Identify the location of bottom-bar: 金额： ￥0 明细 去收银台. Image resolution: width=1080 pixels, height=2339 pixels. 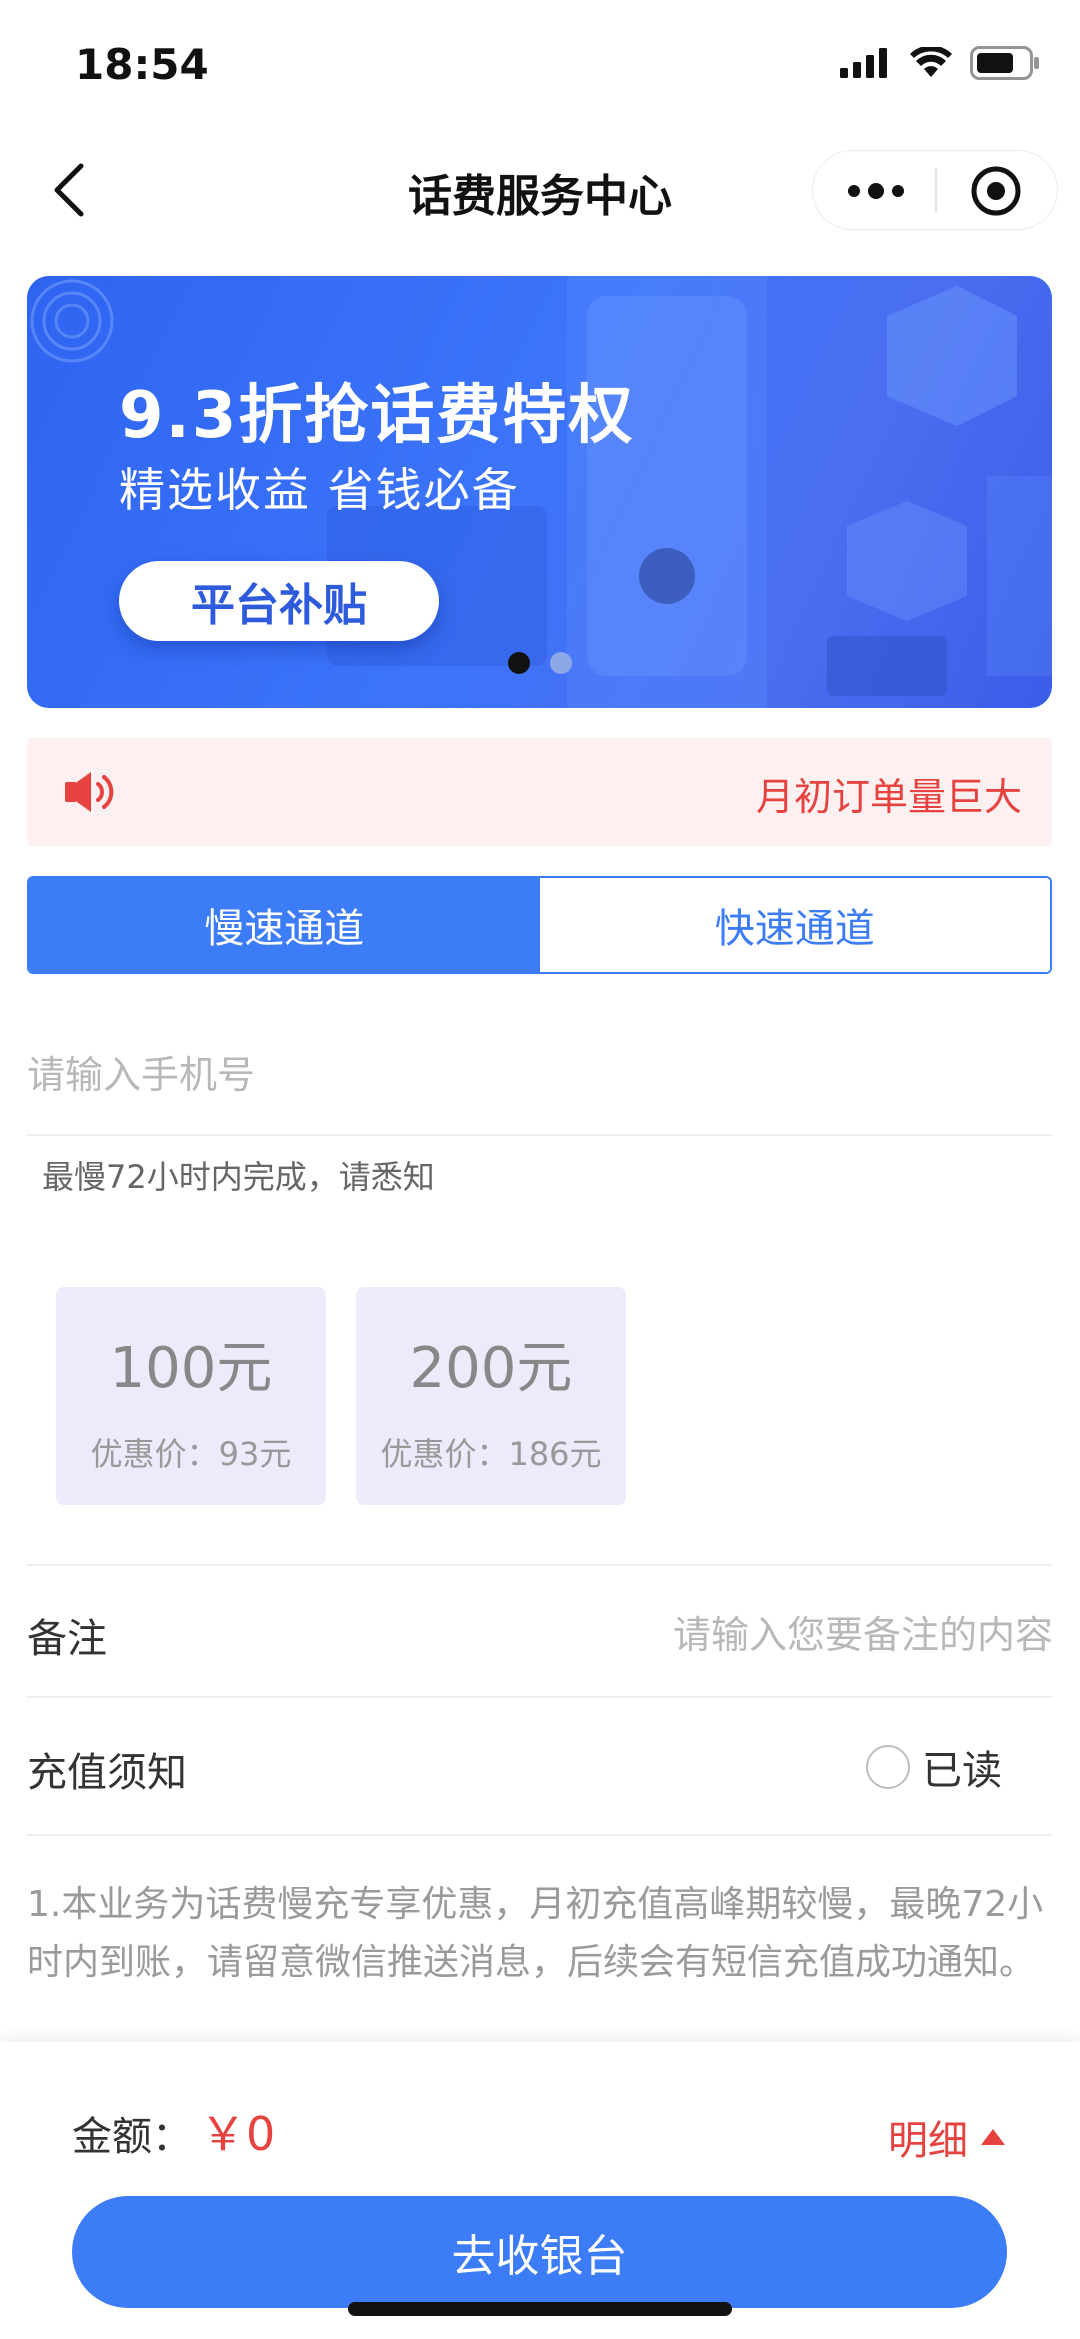
(540, 2190).